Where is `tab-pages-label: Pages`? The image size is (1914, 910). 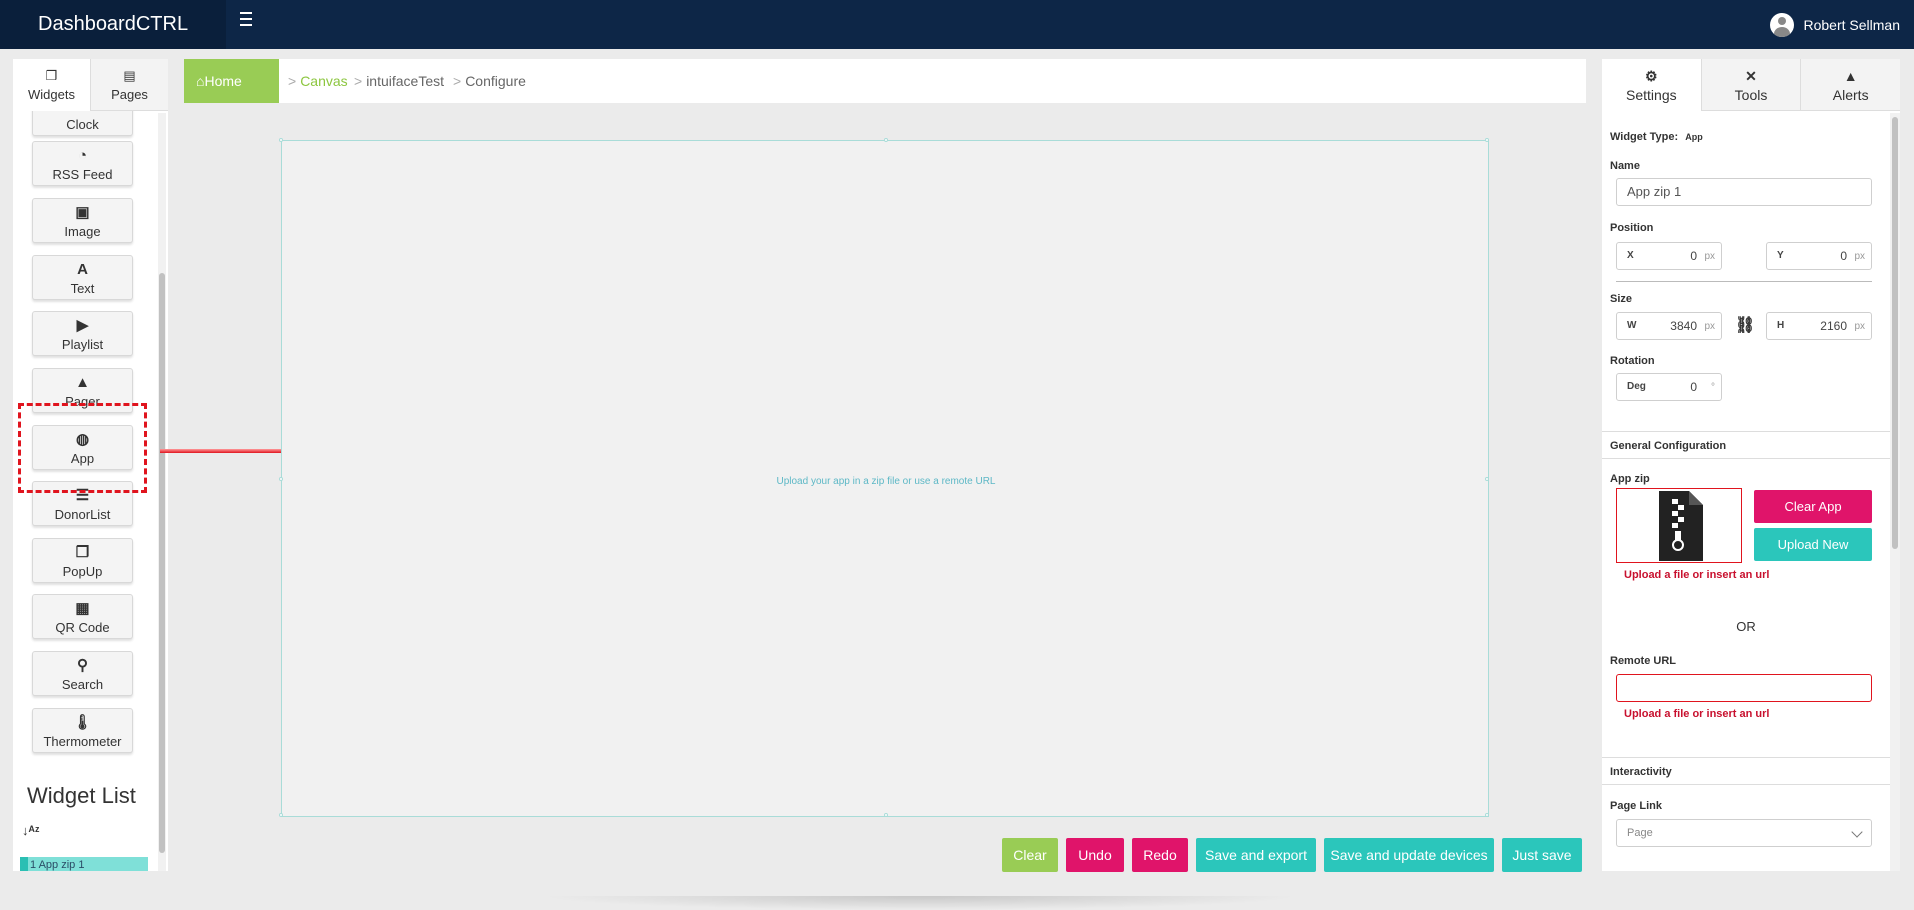
tab-pages-label: Pages is located at coordinates (129, 94).